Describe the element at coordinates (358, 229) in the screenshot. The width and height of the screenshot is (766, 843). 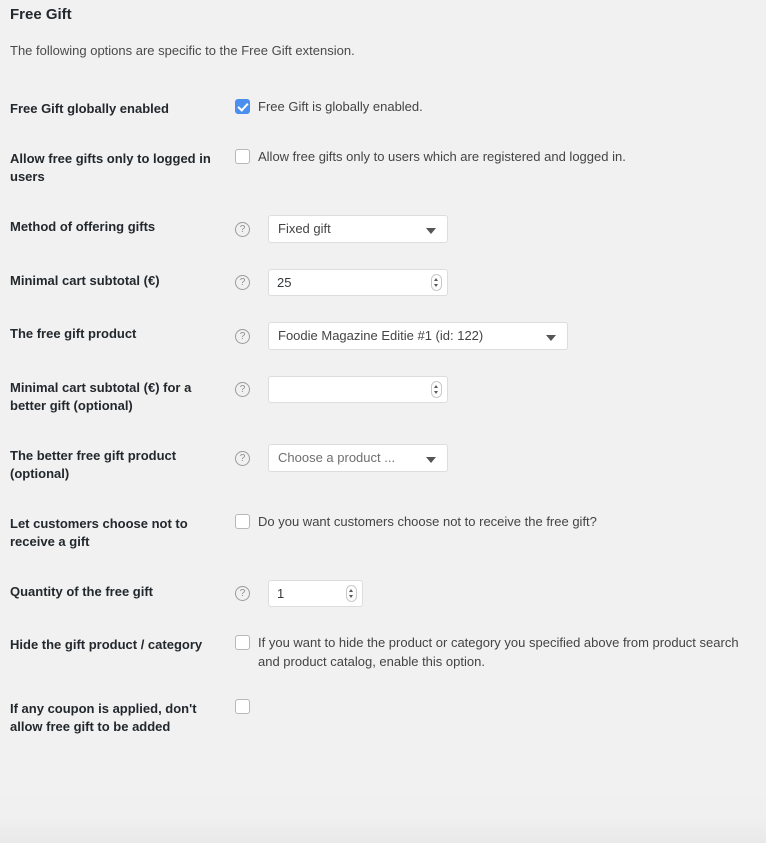
I see `select-method-of-offering-gifts: Fixed gift` at that location.